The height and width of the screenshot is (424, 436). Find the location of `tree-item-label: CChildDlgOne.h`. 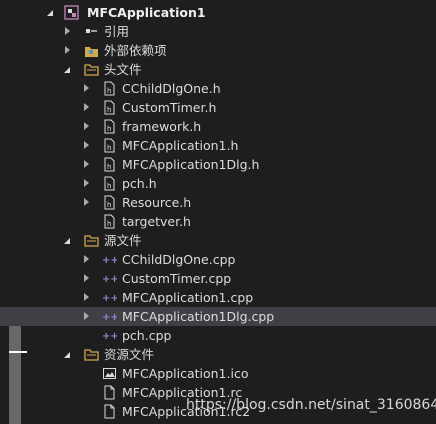

tree-item-label: CChildDlgOne.h is located at coordinates (171, 88).